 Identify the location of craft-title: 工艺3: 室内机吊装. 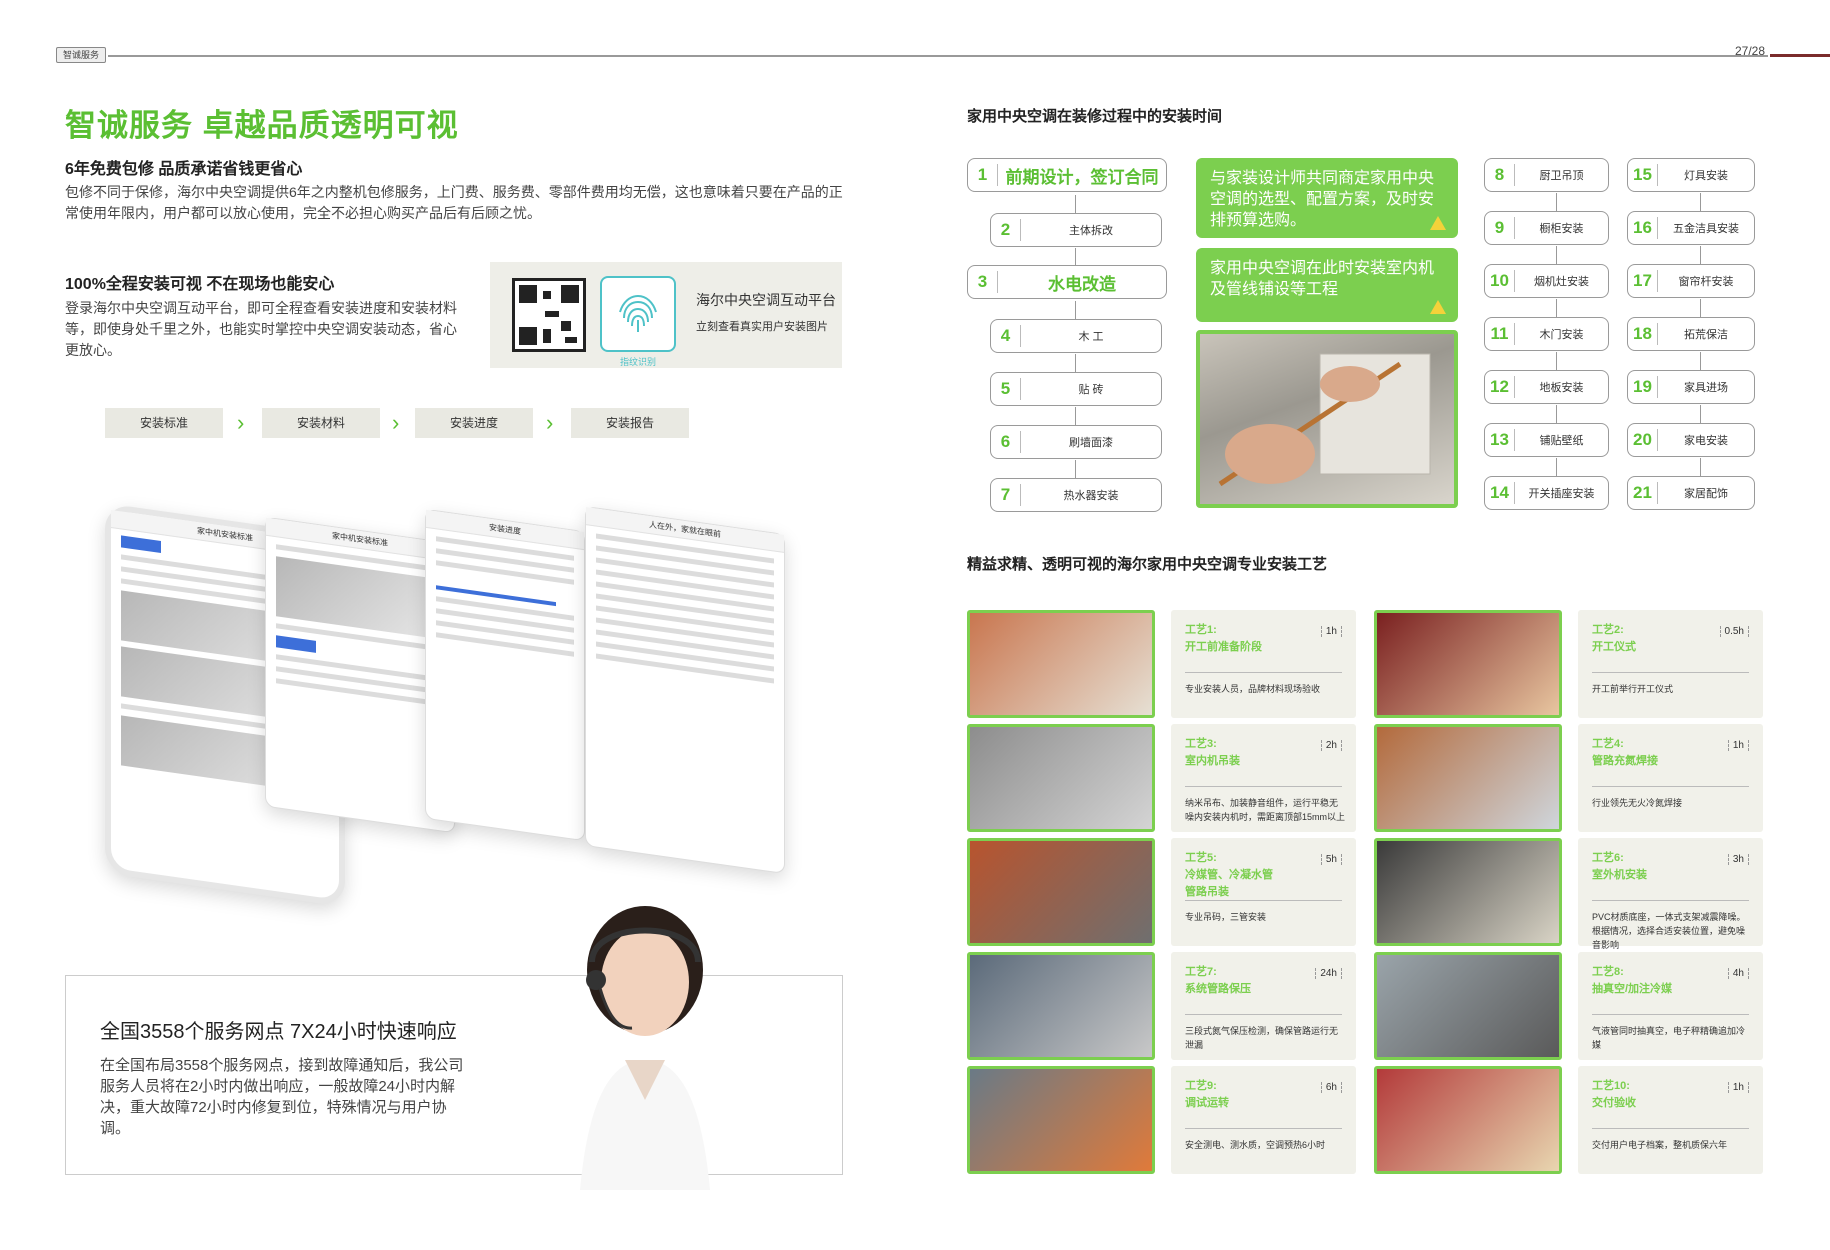
(1212, 752).